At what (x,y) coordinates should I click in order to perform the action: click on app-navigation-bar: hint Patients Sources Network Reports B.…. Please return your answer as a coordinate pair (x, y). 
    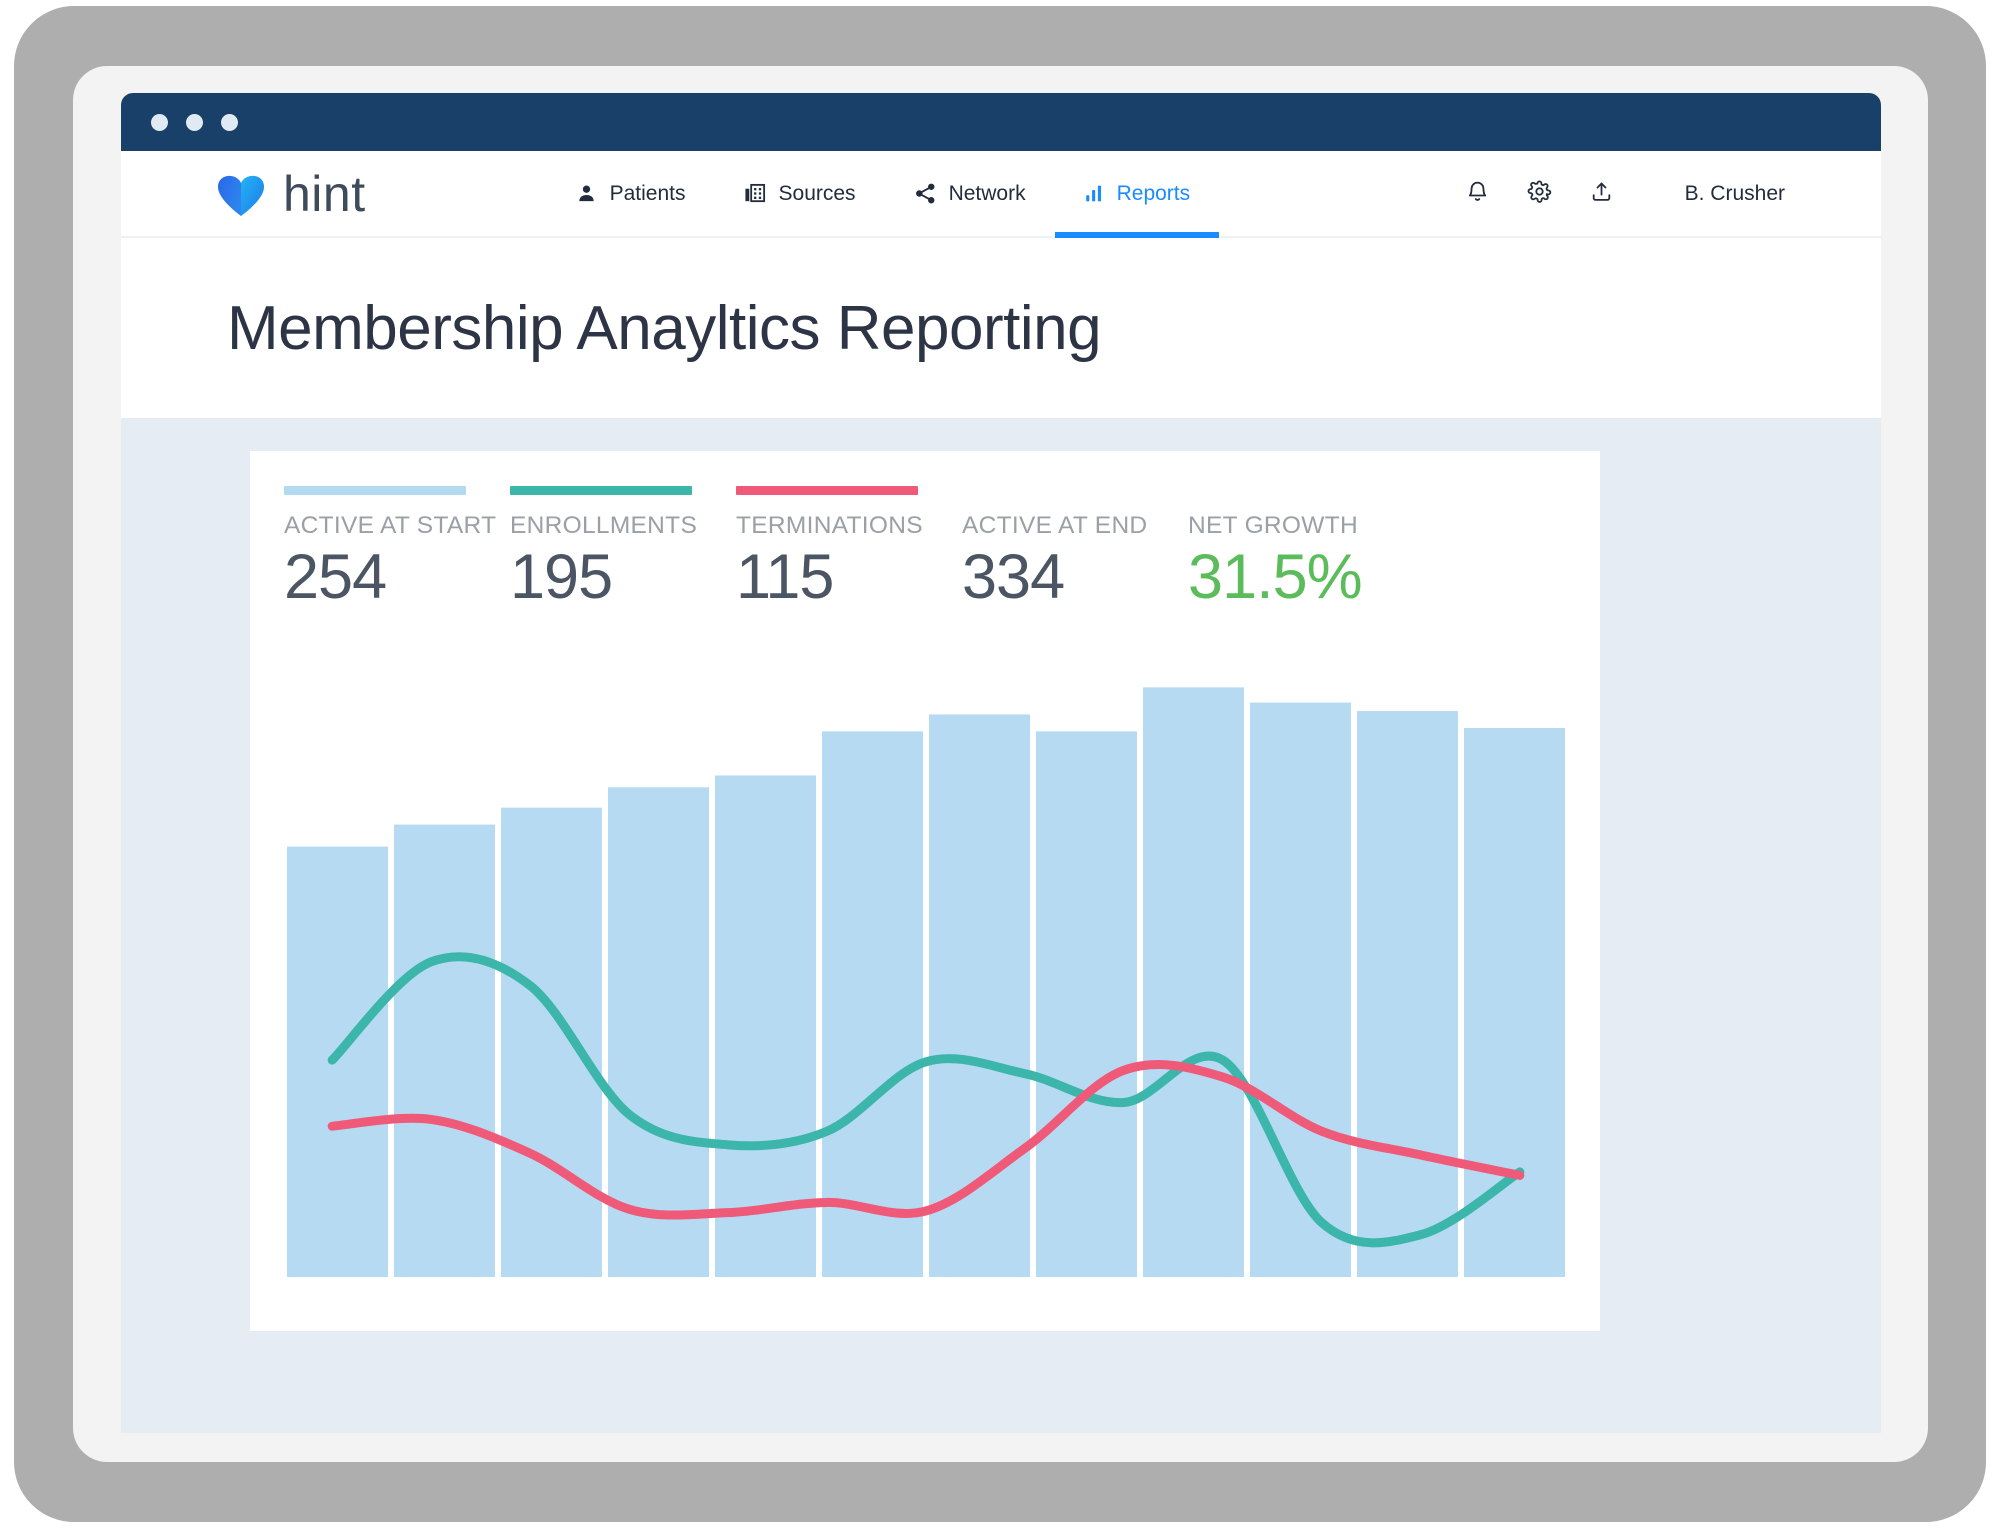
    Looking at the image, I should click on (1001, 194).